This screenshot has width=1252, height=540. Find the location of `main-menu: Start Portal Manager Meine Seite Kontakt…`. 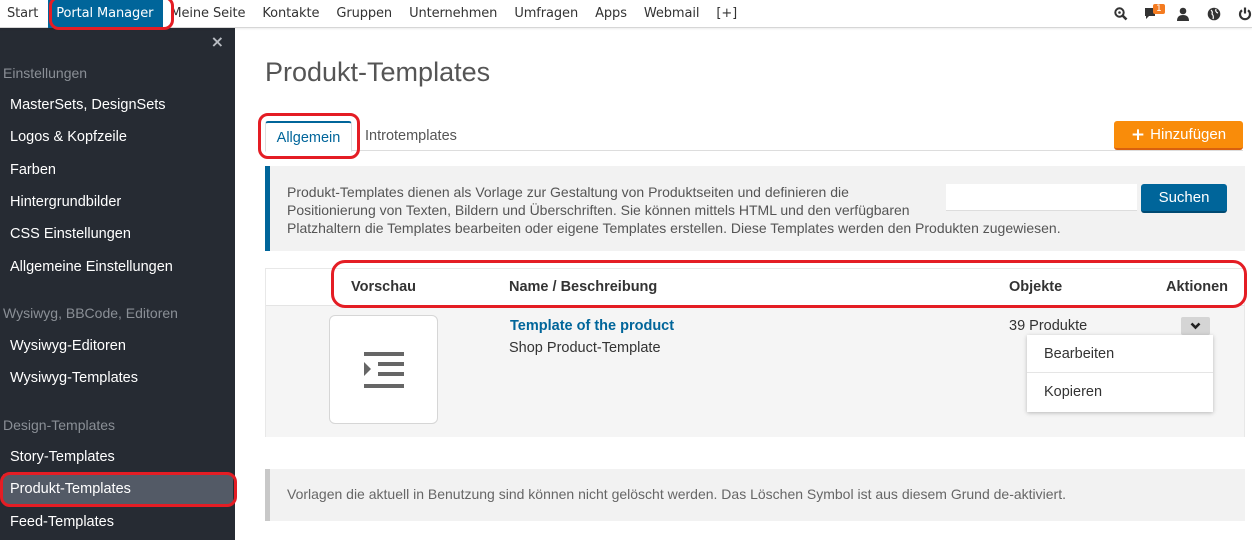

main-menu: Start Portal Manager Meine Seite Kontakt… is located at coordinates (373, 14).